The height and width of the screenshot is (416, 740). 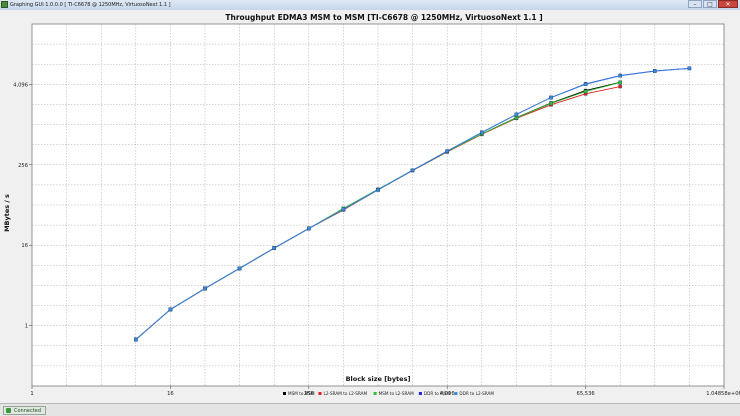 What do you see at coordinates (170, 394) in the screenshot?
I see `x-tick-label: 16` at bounding box center [170, 394].